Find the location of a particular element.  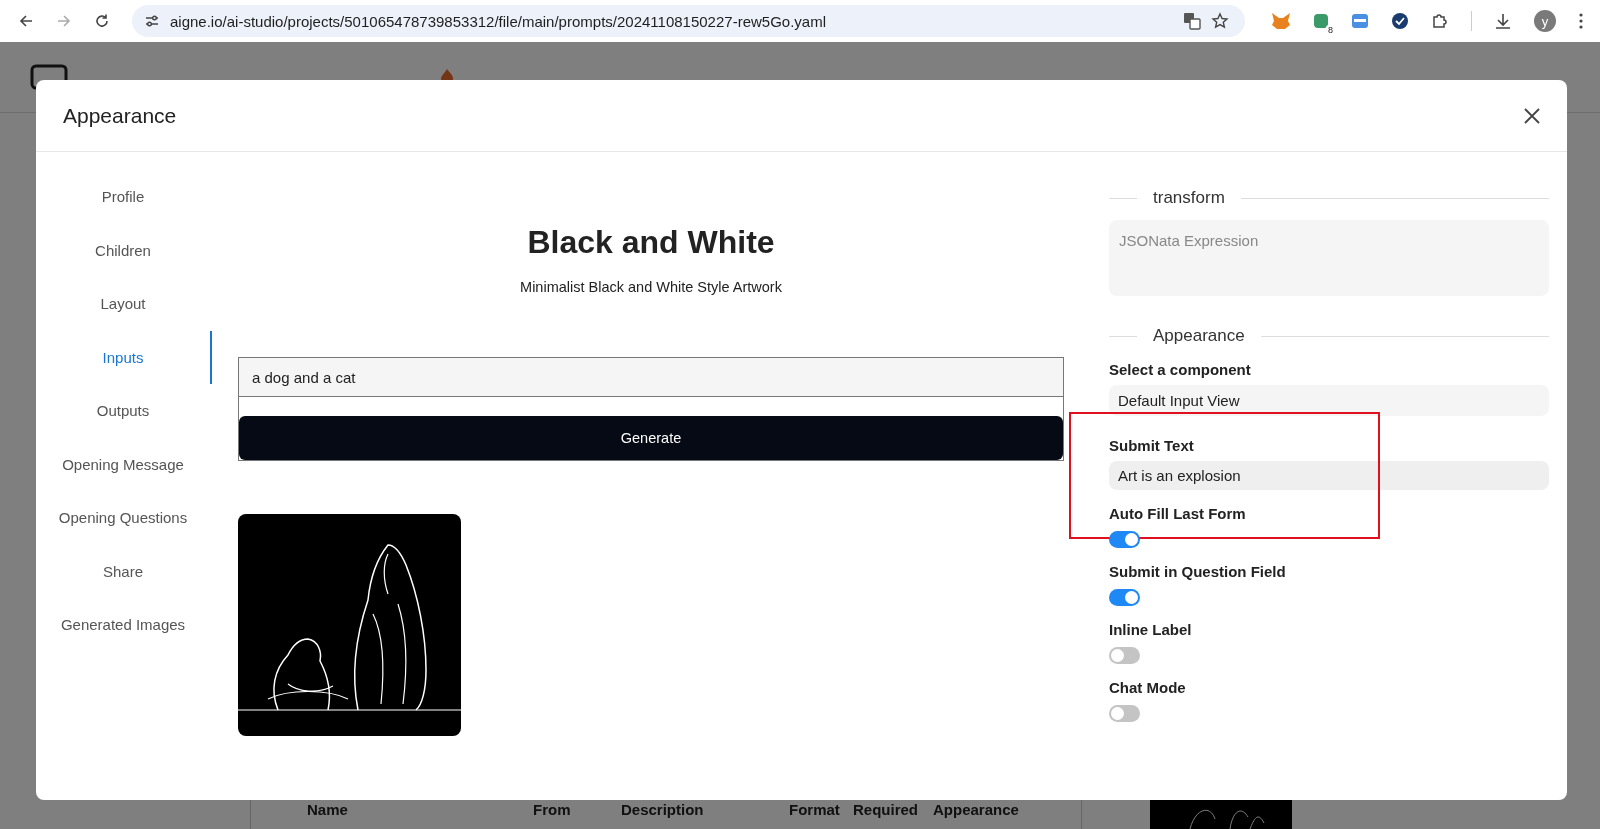

address-bar: aigne.io/ai-studio/projects/501065478739853312/file/main/prompts/20241108150227-rew5Go.yaml is located at coordinates (688, 21).